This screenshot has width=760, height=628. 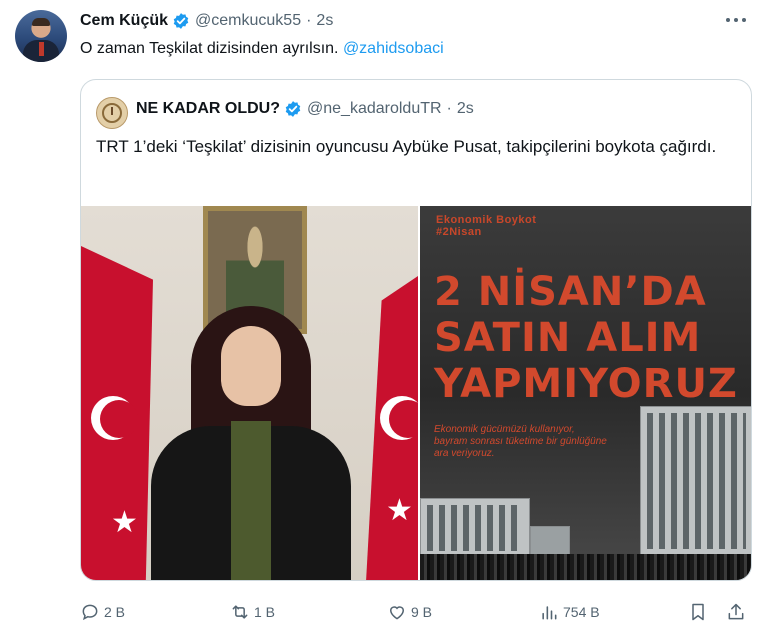 I want to click on author-handle: @cemkucuk55, so click(x=248, y=21).